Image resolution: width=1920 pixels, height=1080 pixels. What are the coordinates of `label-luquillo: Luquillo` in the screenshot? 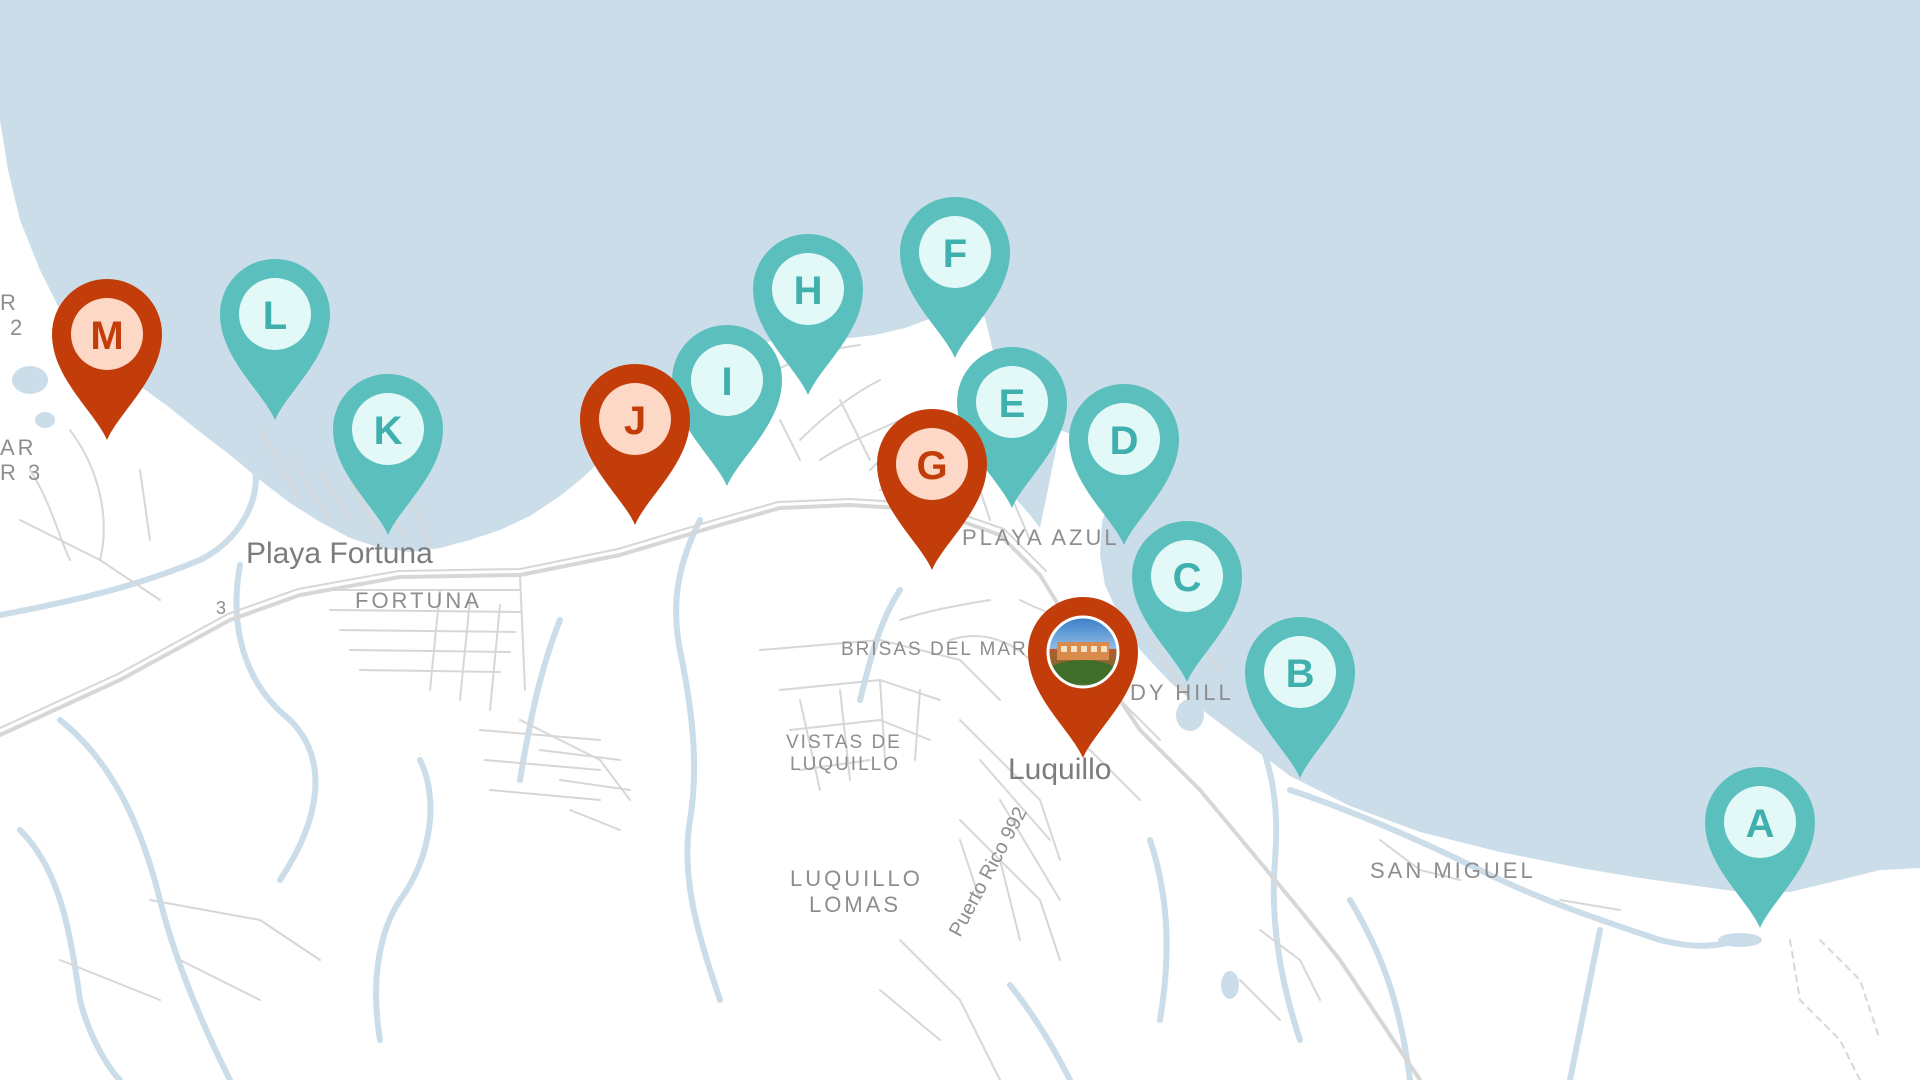 It's located at (1059, 769).